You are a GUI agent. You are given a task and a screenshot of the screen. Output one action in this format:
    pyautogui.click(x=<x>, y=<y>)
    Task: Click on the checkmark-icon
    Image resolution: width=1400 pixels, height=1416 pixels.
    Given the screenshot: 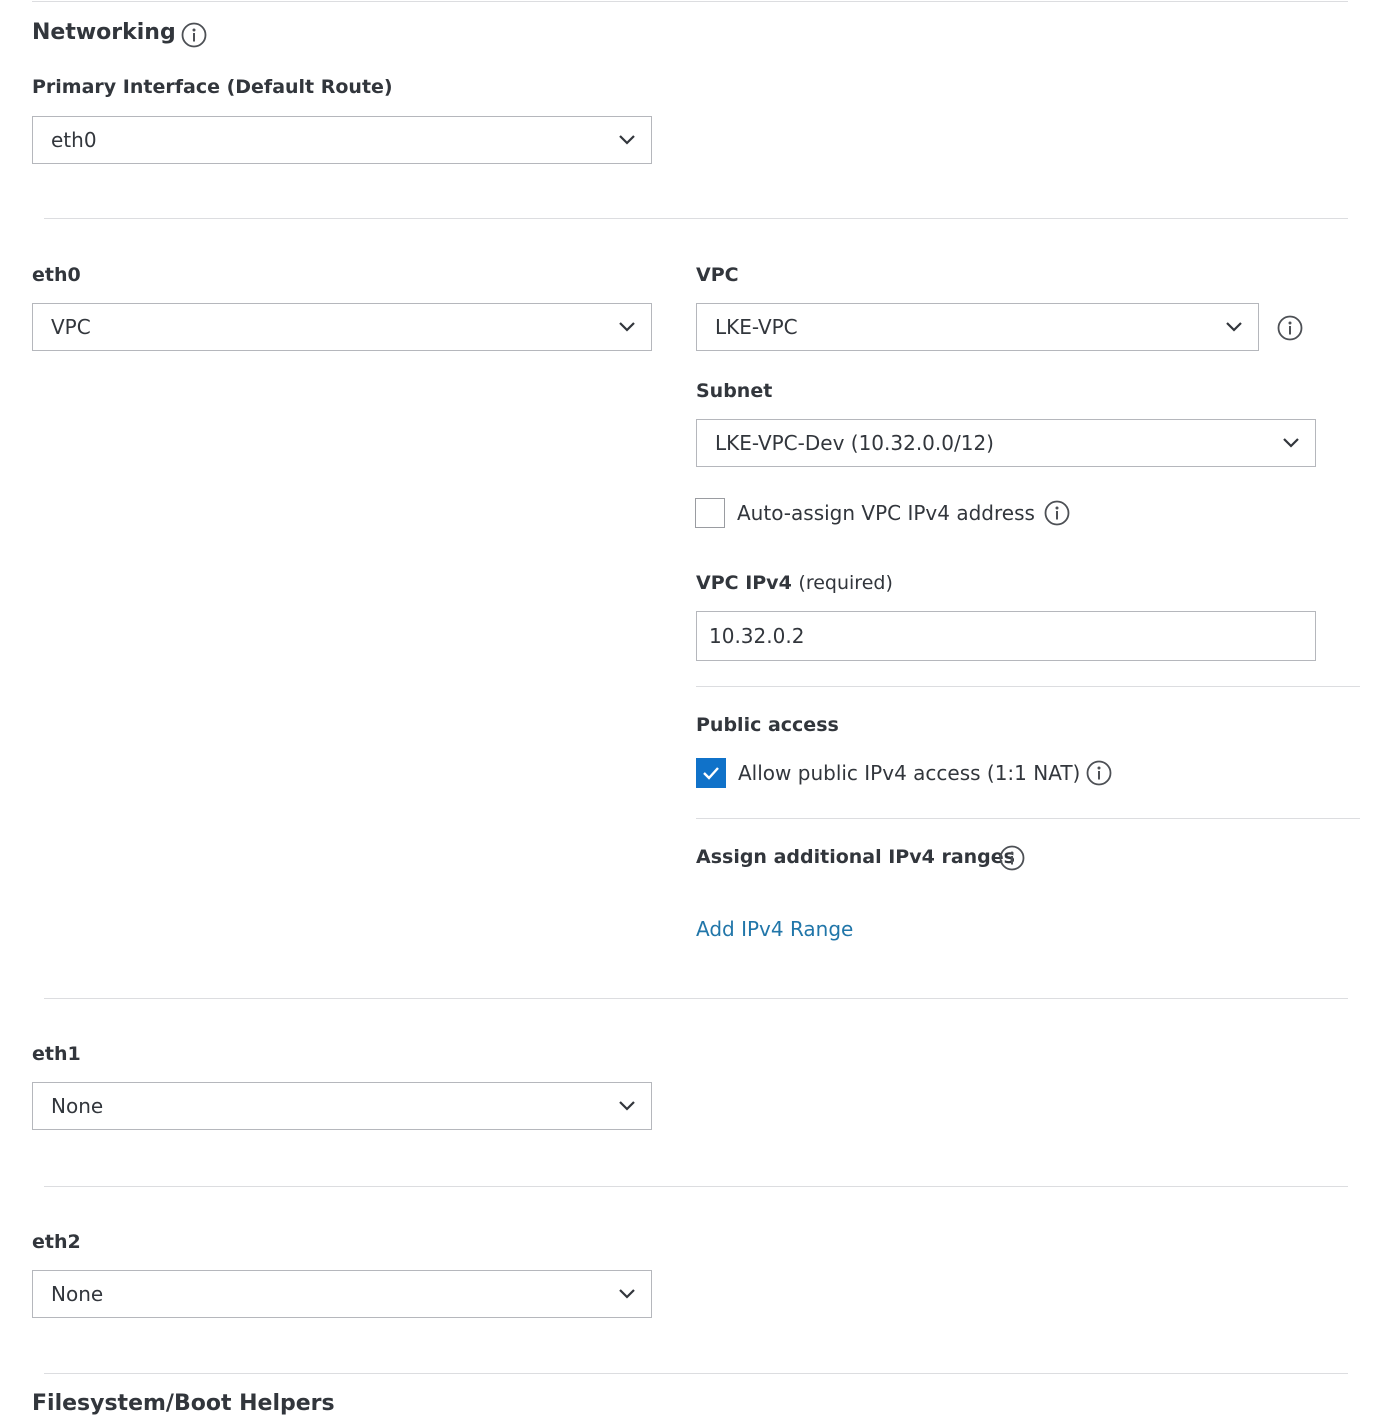 What is the action you would take?
    pyautogui.click(x=711, y=773)
    